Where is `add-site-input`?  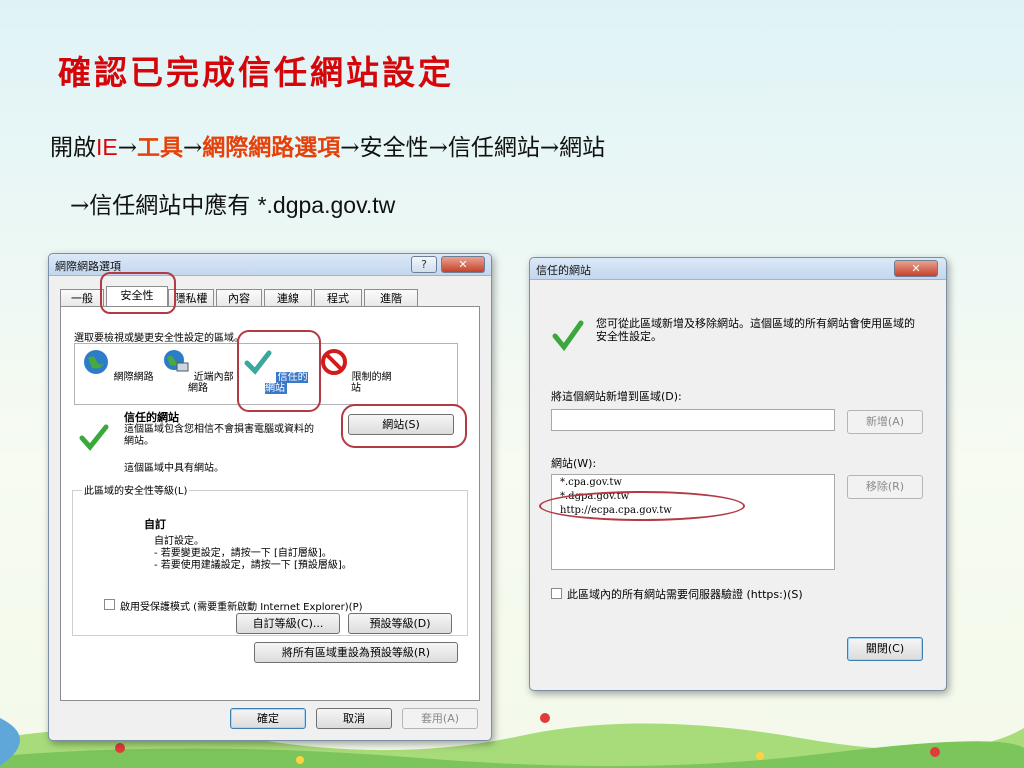 add-site-input is located at coordinates (693, 420).